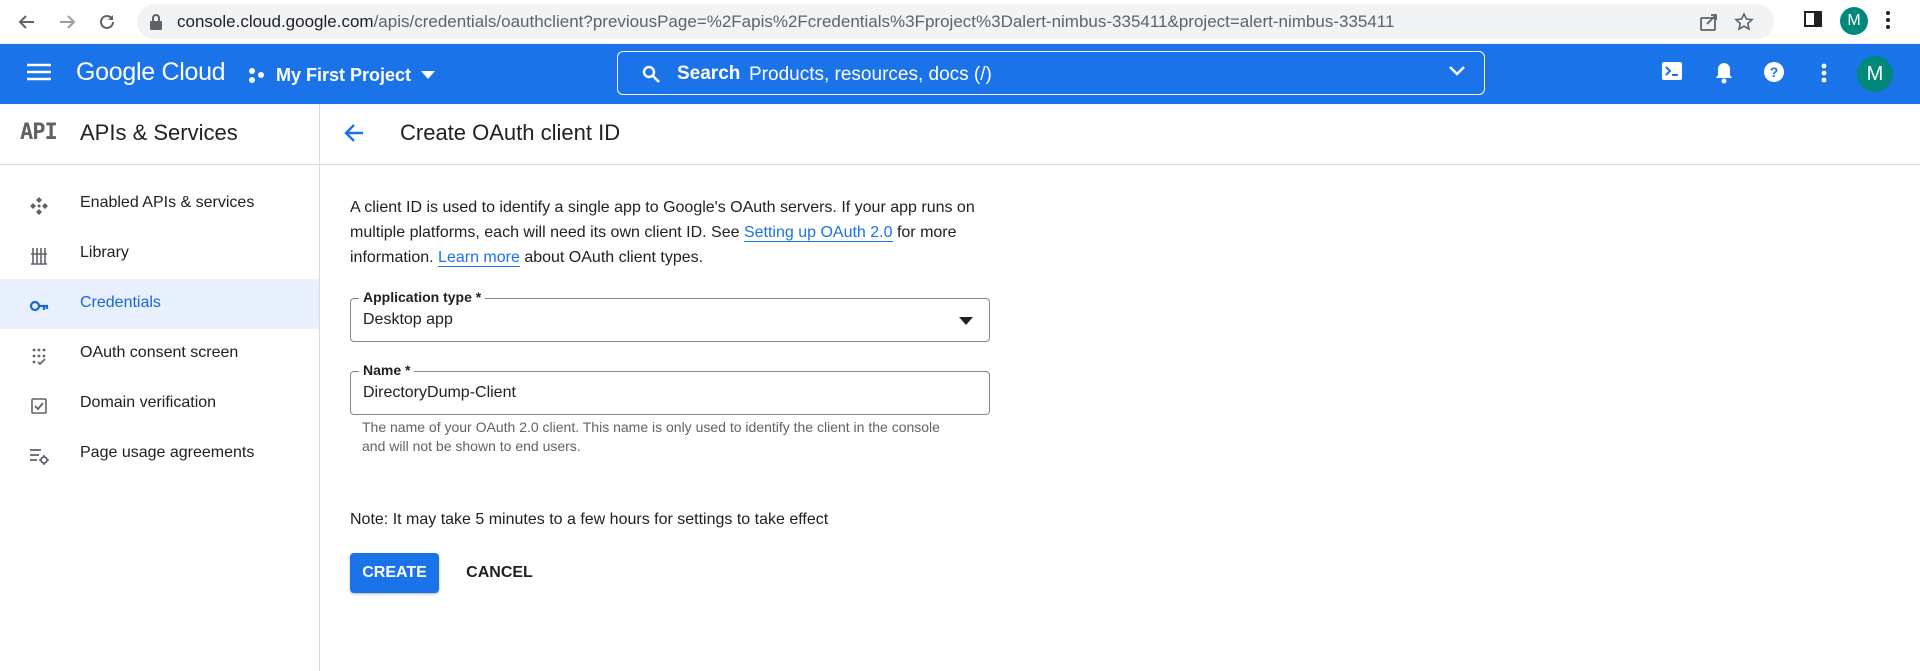 The width and height of the screenshot is (1920, 671). Describe the element at coordinates (510, 132) in the screenshot. I see `page-title: Create OAuth client ID` at that location.